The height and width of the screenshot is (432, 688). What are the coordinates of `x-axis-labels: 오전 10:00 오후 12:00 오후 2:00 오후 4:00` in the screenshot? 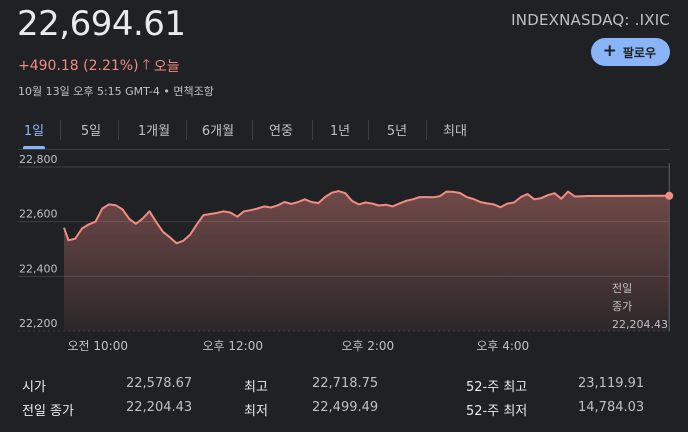 It's located at (299, 346).